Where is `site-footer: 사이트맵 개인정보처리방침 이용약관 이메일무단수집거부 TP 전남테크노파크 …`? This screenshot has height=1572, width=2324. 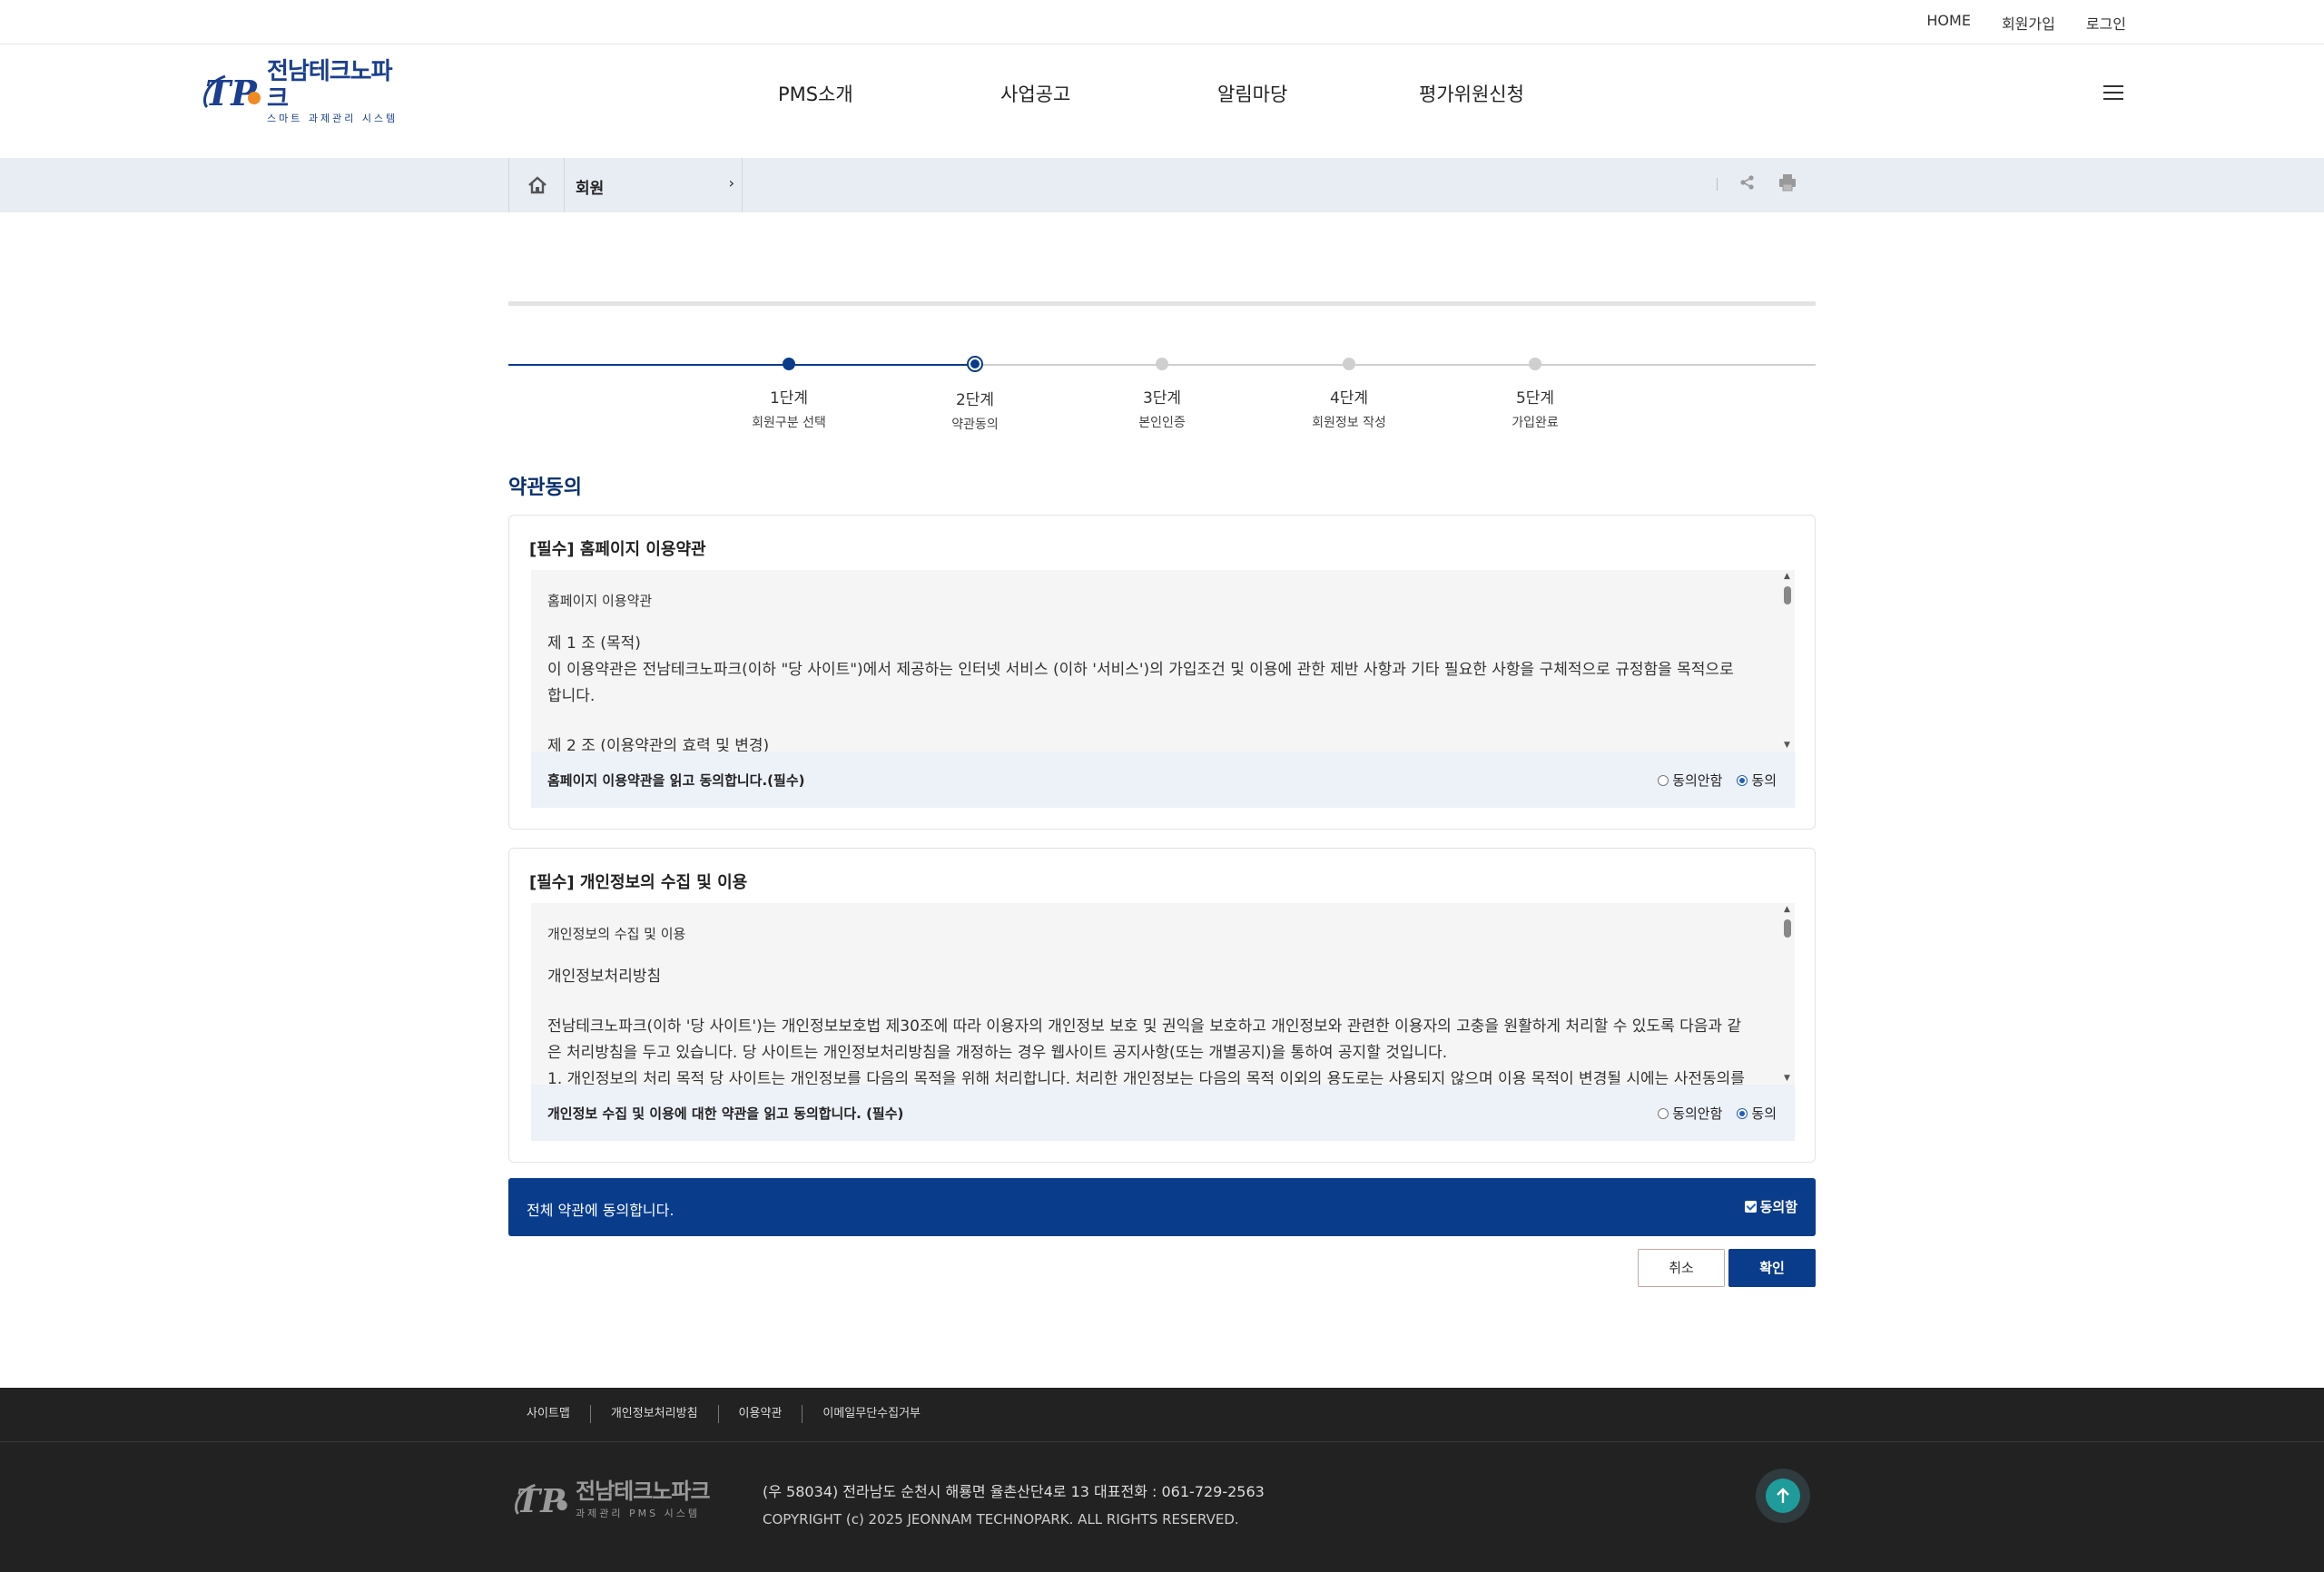 site-footer: 사이트맵 개인정보처리방침 이용약관 이메일무단수집거부 TP 전남테크노파크 … is located at coordinates (1162, 1480).